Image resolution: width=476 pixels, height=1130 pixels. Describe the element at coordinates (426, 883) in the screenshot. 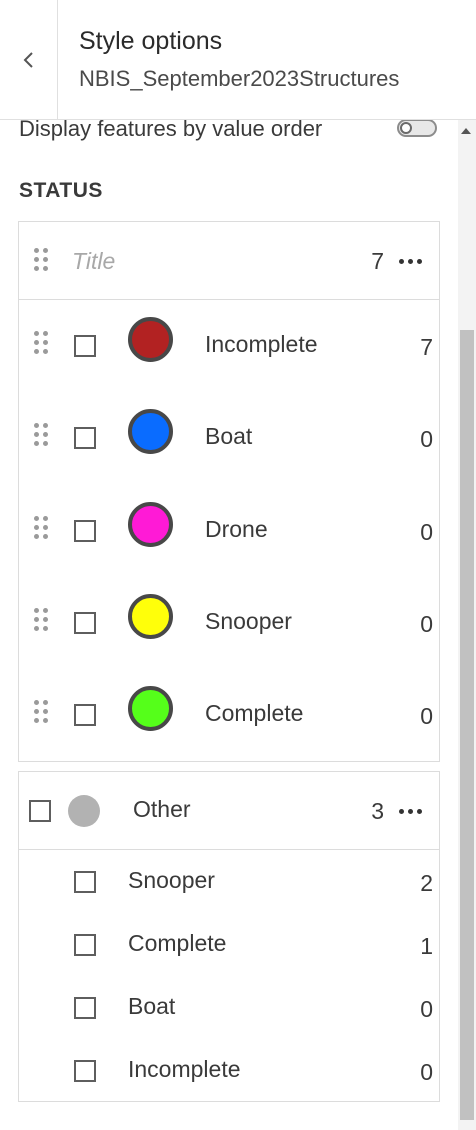

I see `other-item-count: 2` at that location.